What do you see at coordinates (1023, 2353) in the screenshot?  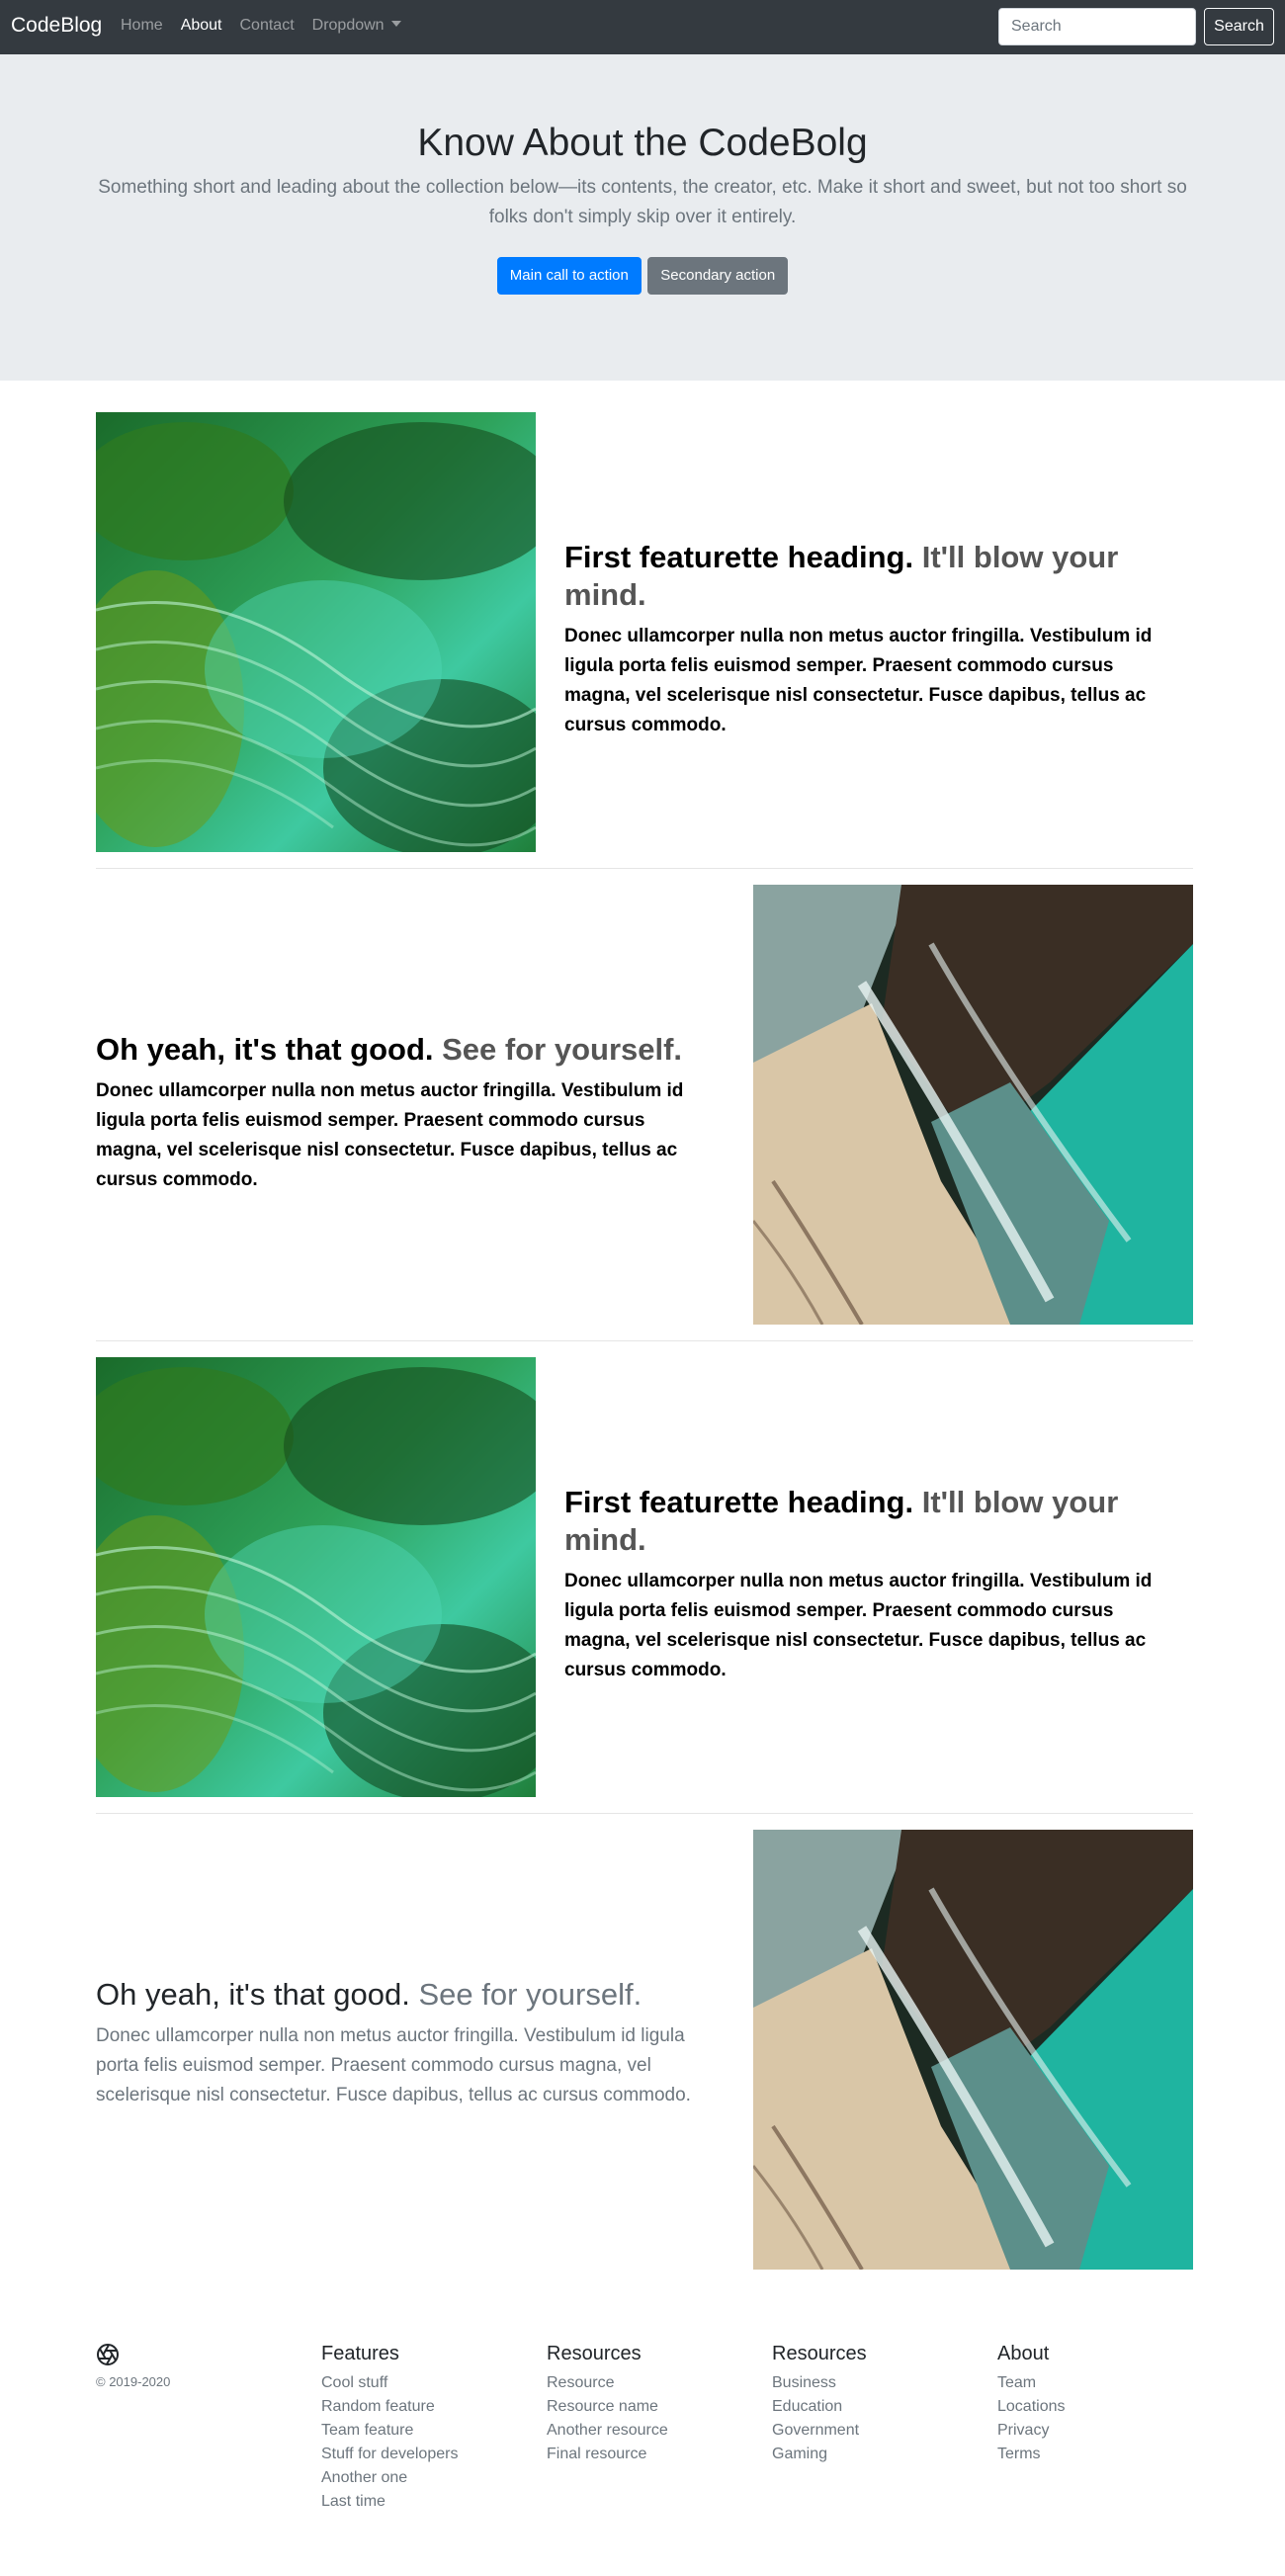 I see `footer-column-title: About` at bounding box center [1023, 2353].